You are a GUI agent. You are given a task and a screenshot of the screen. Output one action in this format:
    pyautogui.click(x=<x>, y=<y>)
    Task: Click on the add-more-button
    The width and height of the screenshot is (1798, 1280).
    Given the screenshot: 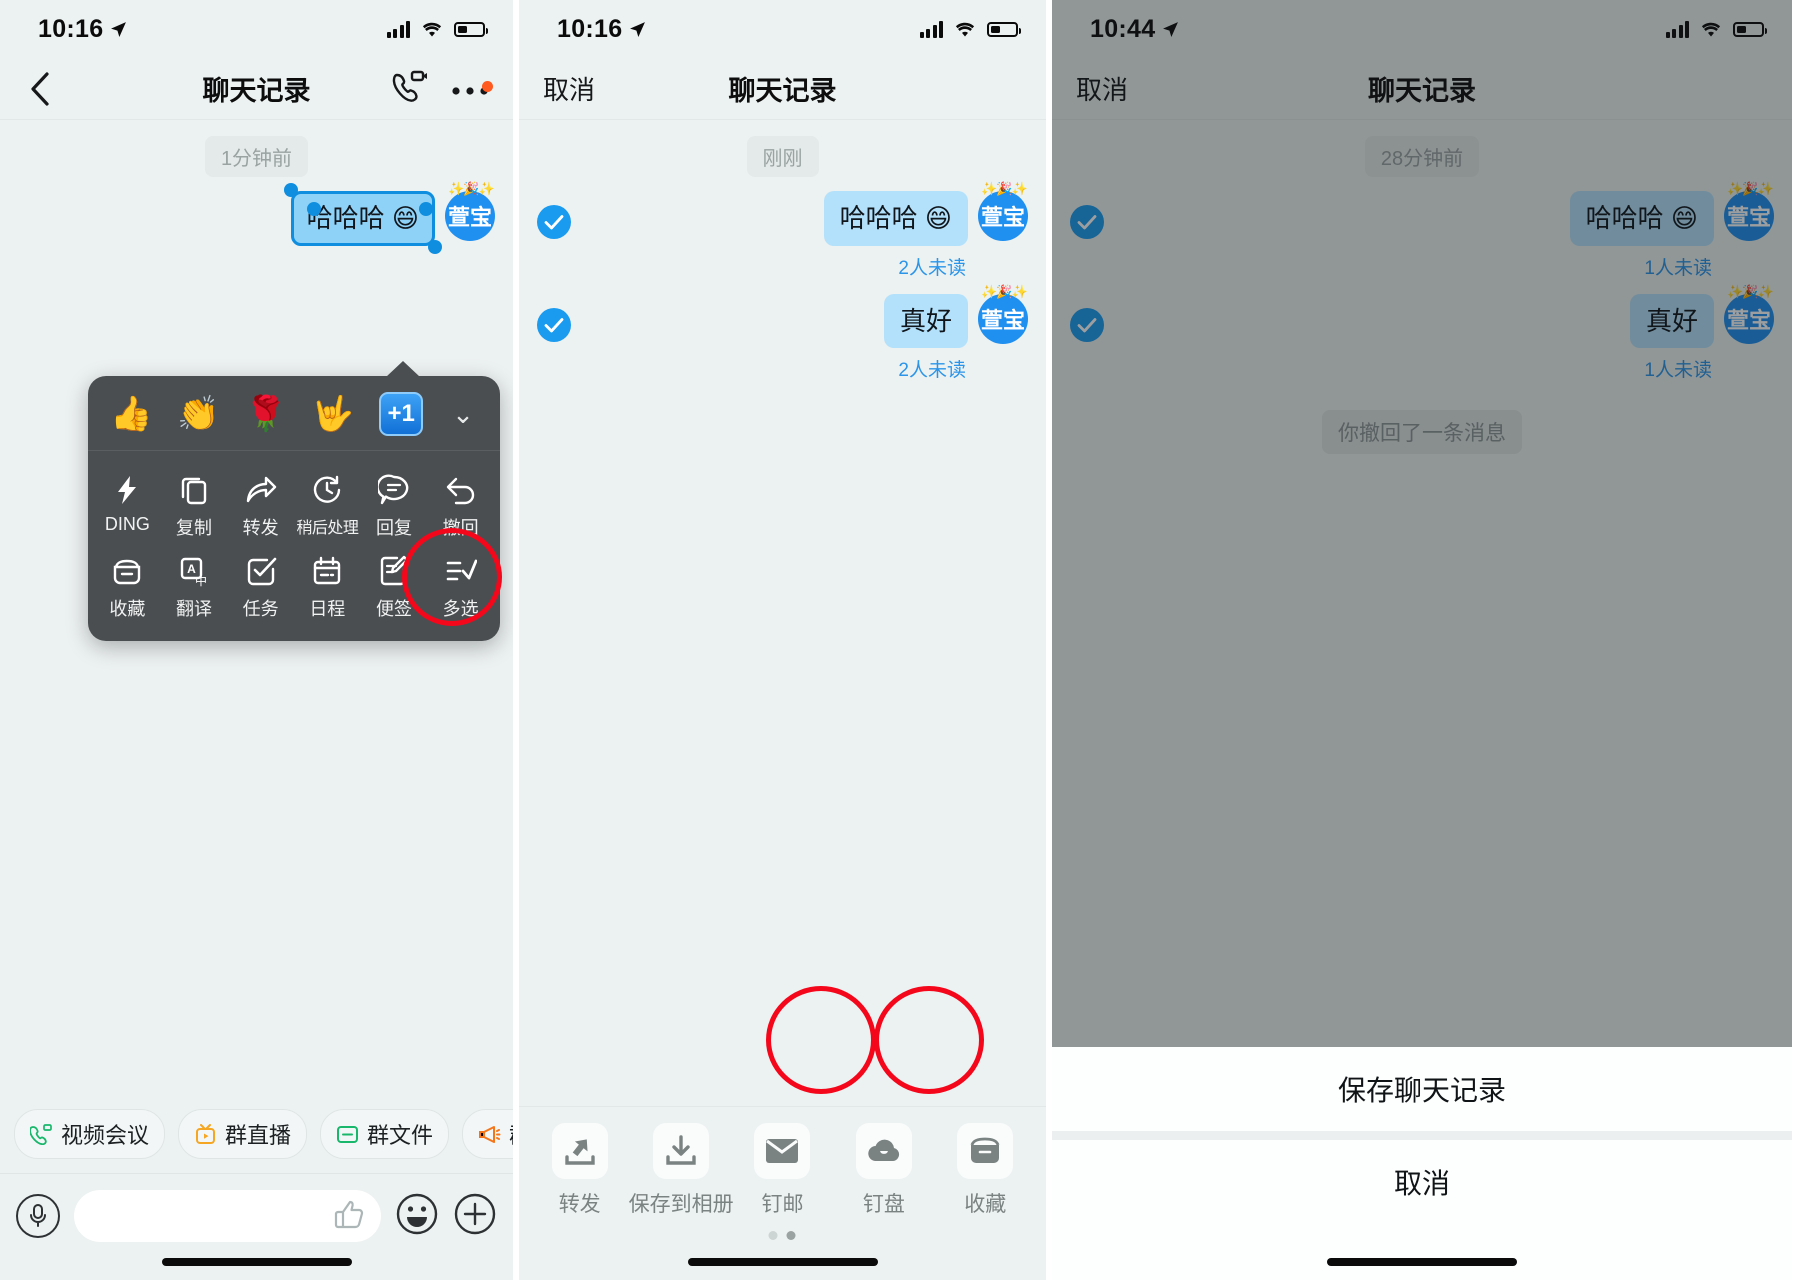 What is the action you would take?
    pyautogui.click(x=475, y=1216)
    